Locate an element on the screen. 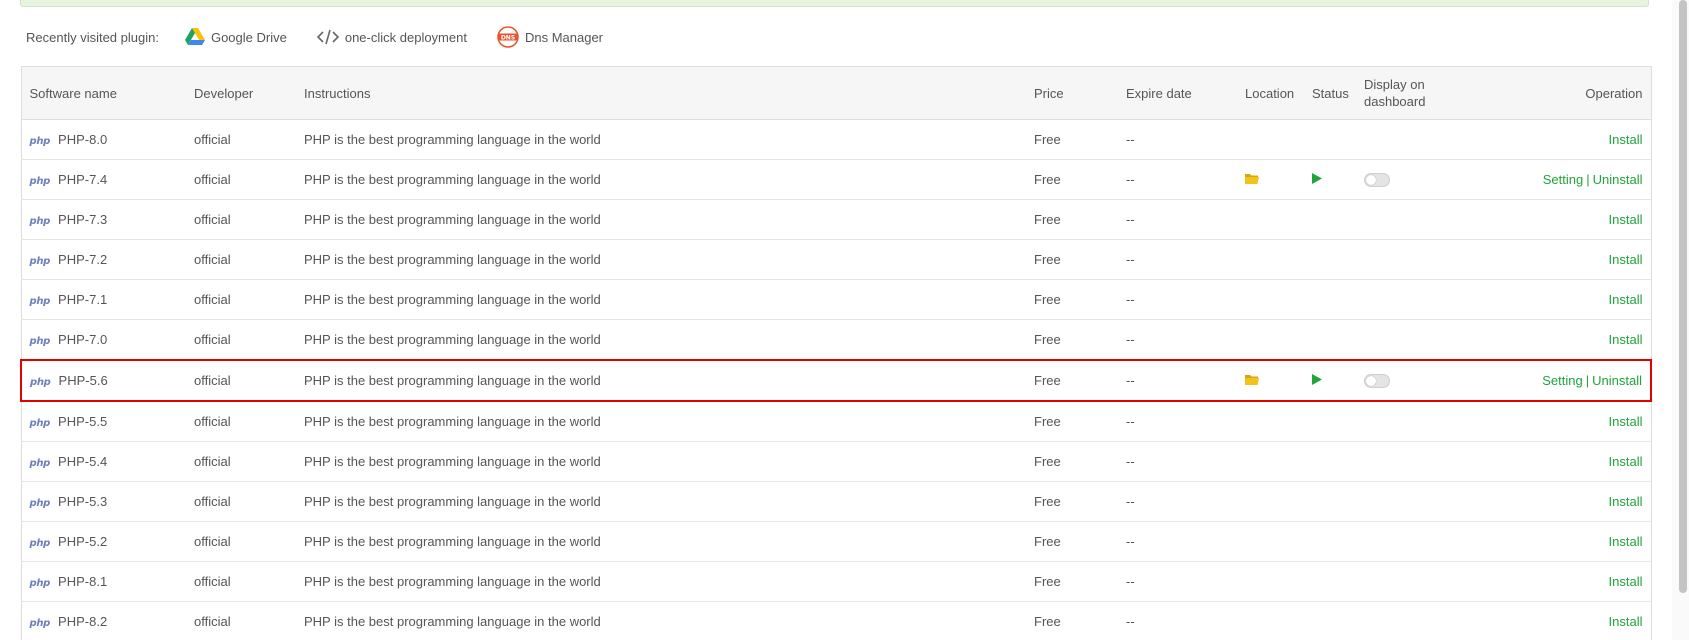 This screenshot has height=640, width=1689. vertical-scrollbar is located at coordinates (1680, 320).